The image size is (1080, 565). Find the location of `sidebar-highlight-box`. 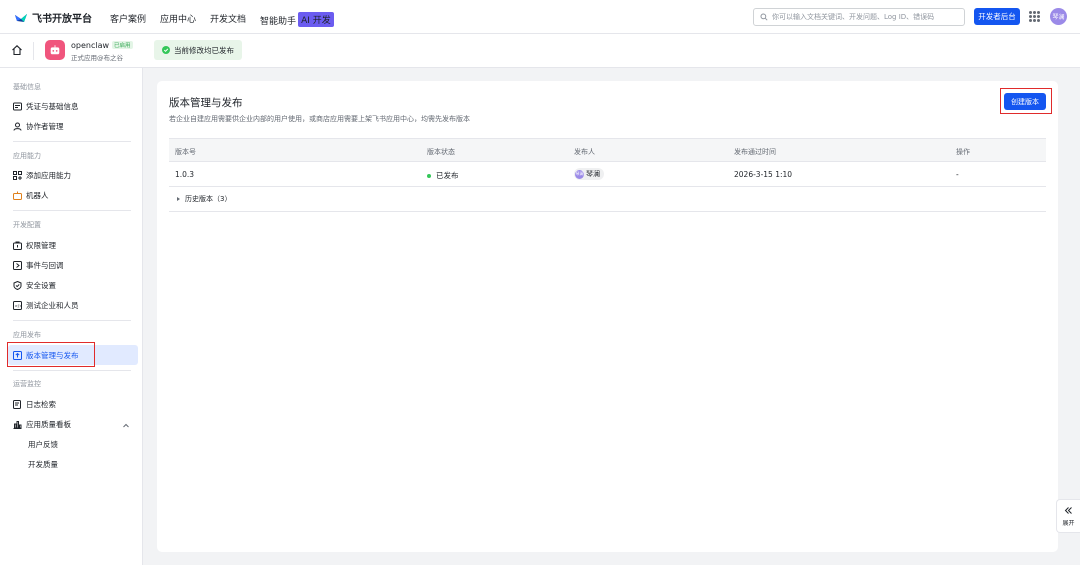

sidebar-highlight-box is located at coordinates (51, 354).